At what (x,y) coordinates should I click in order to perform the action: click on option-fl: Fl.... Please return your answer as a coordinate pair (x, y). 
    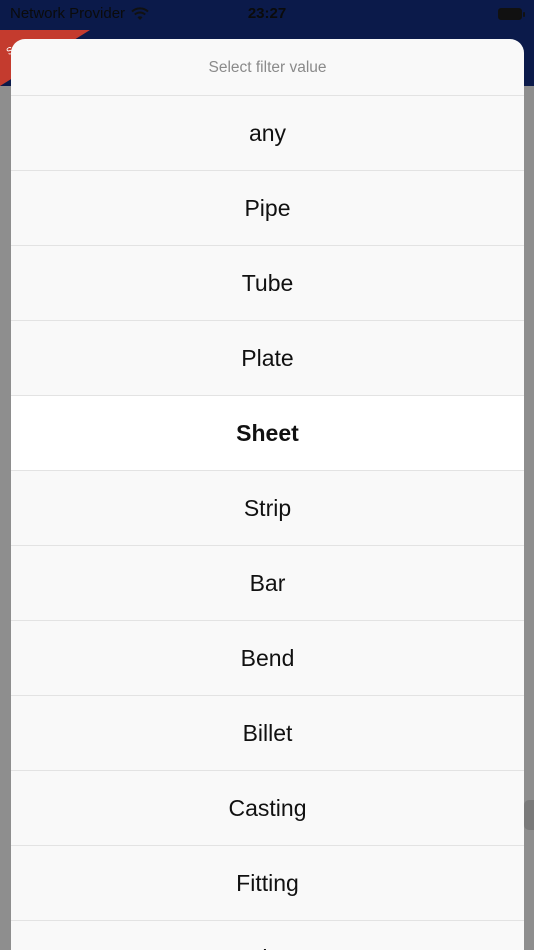
    Looking at the image, I should click on (267, 935).